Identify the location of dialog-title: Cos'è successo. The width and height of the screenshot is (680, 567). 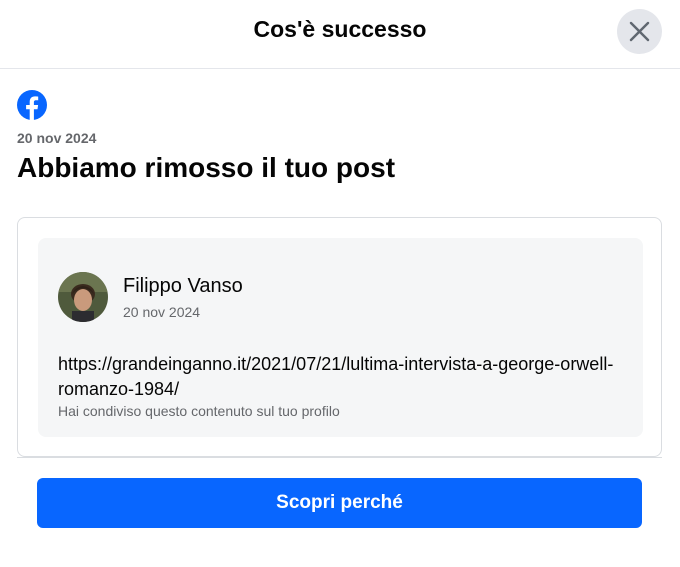
(340, 29).